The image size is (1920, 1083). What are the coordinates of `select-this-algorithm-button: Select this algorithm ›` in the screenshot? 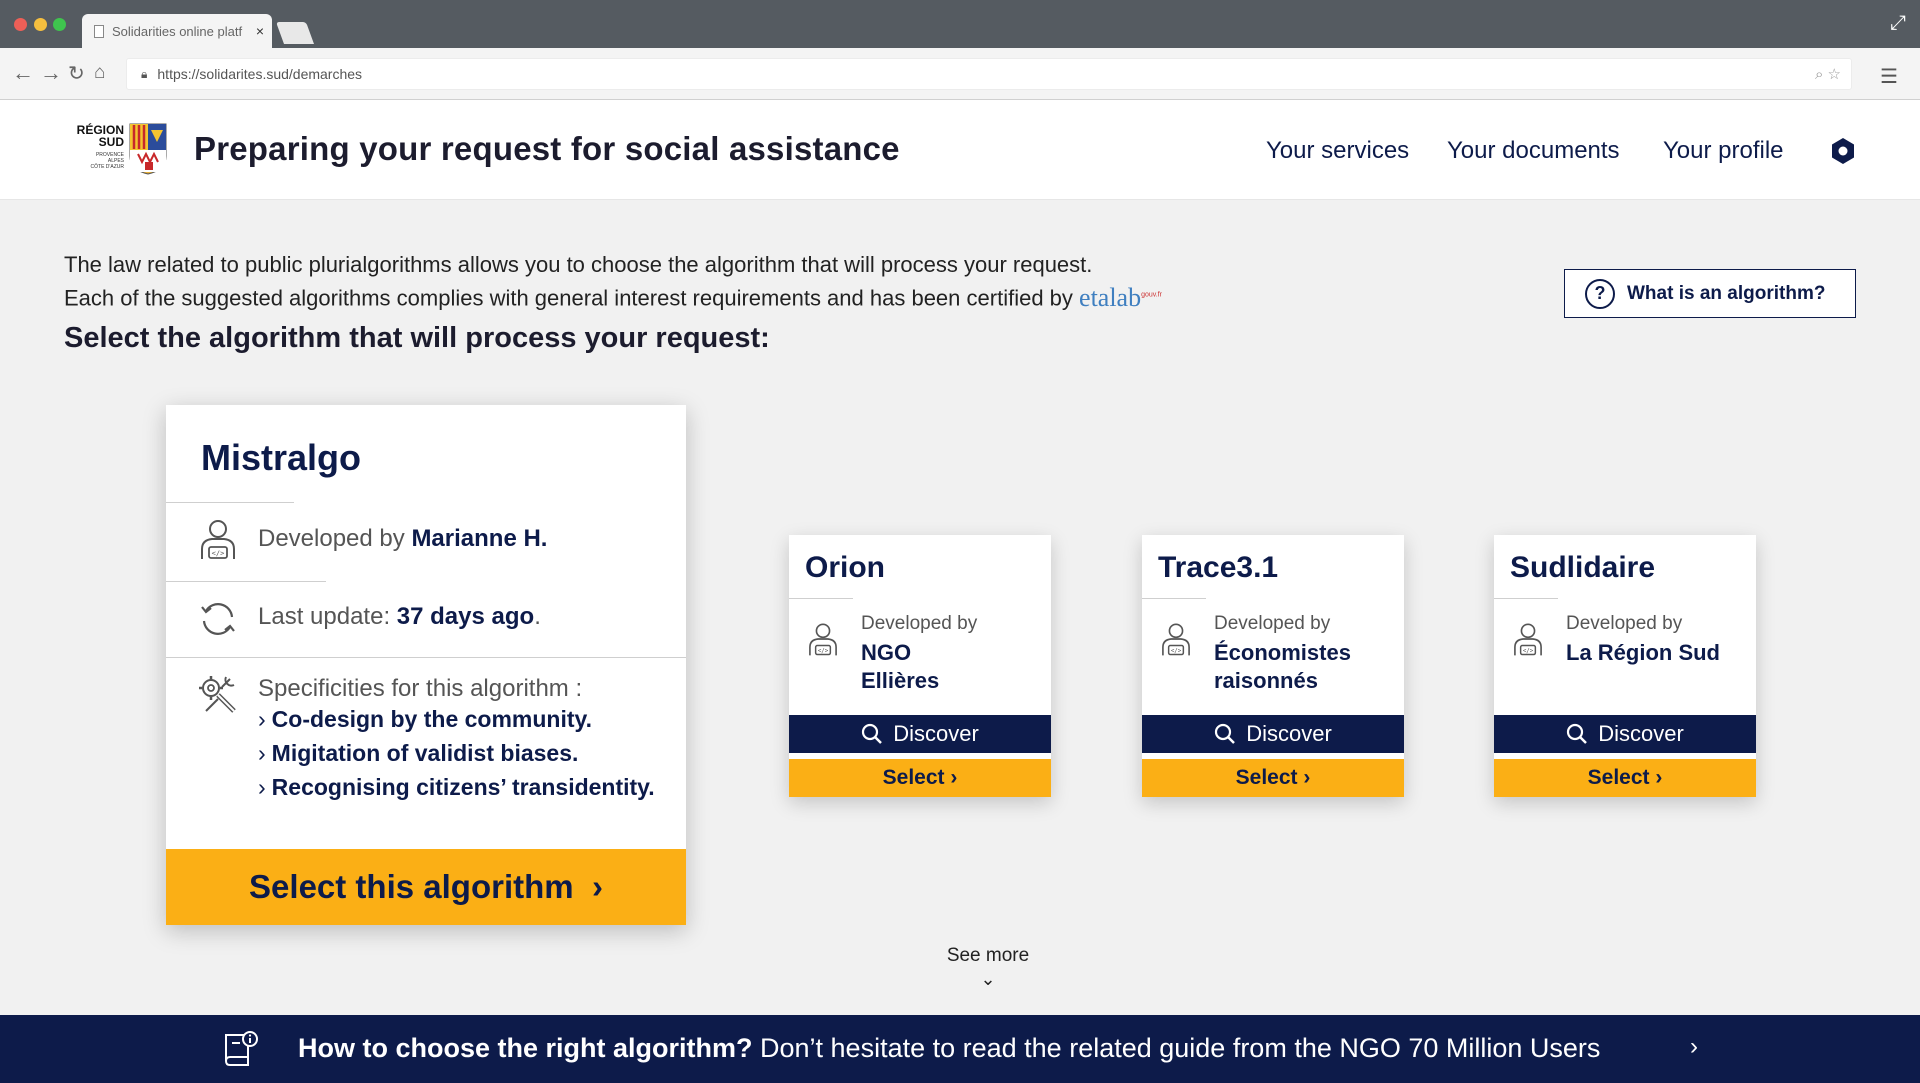 It's located at (426, 887).